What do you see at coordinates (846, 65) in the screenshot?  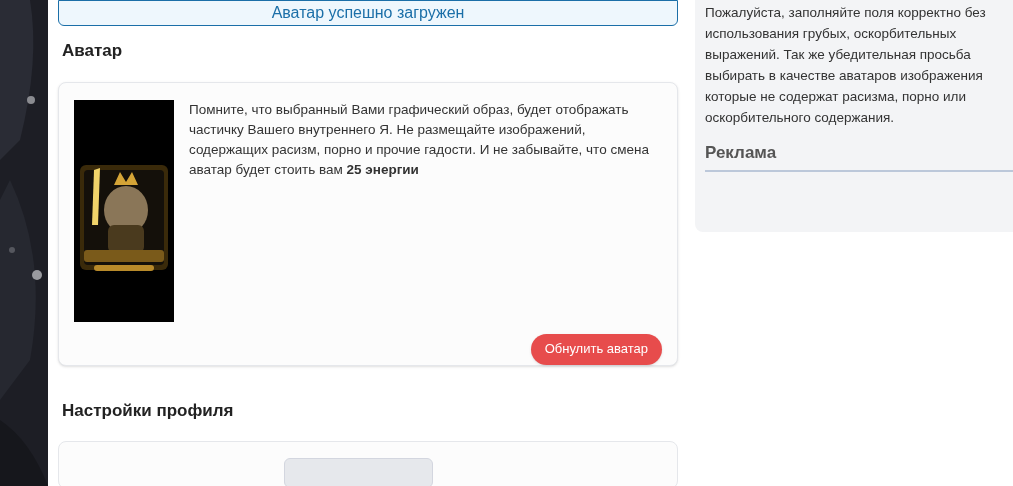 I see `rules-text: Пожалуйста, заполняйте поля корректно без использования грубых, оскорбительных выражений. Так же убедительная просьба выбирать в качестве аватаров изображения которые не содержат расизма, порно или оскорбительного содержания.` at bounding box center [846, 65].